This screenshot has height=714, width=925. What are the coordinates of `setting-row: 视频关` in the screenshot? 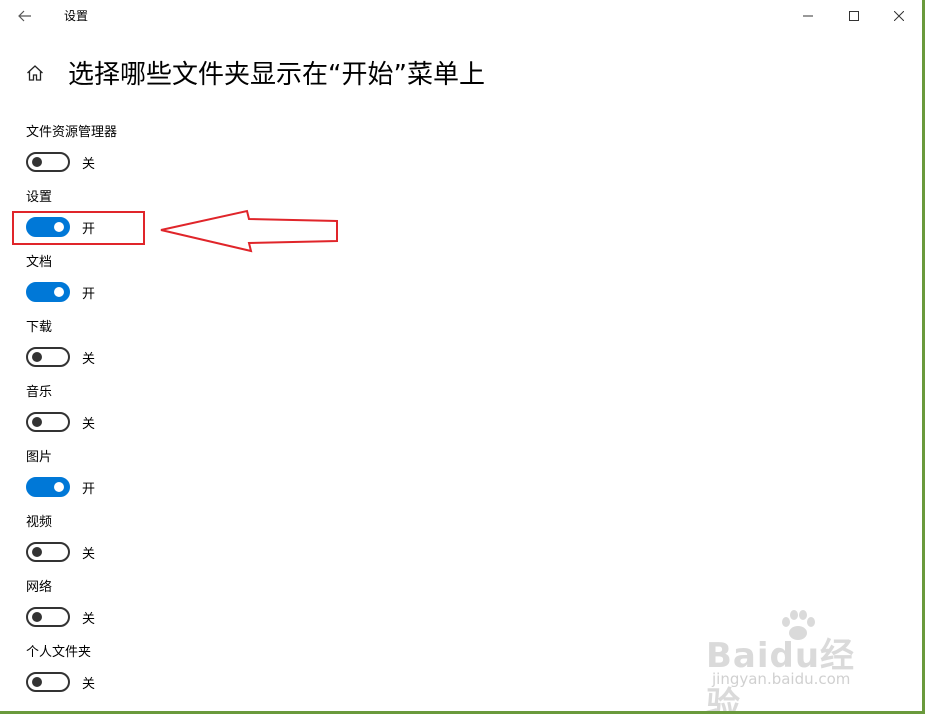 It's located at (60, 538).